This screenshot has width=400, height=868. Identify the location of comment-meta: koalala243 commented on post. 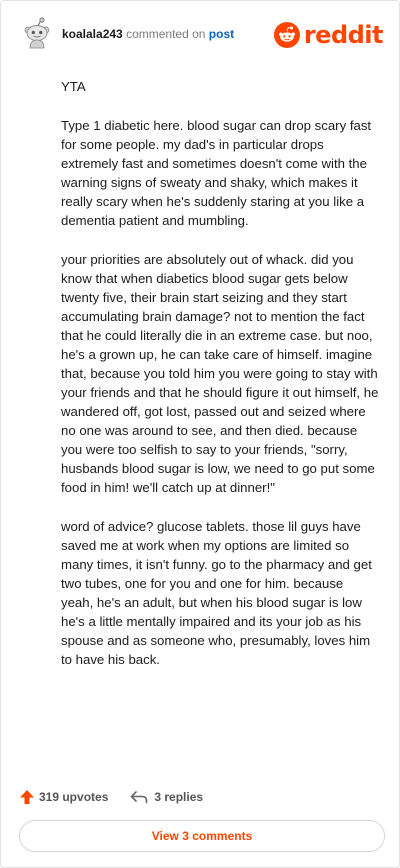
(148, 34).